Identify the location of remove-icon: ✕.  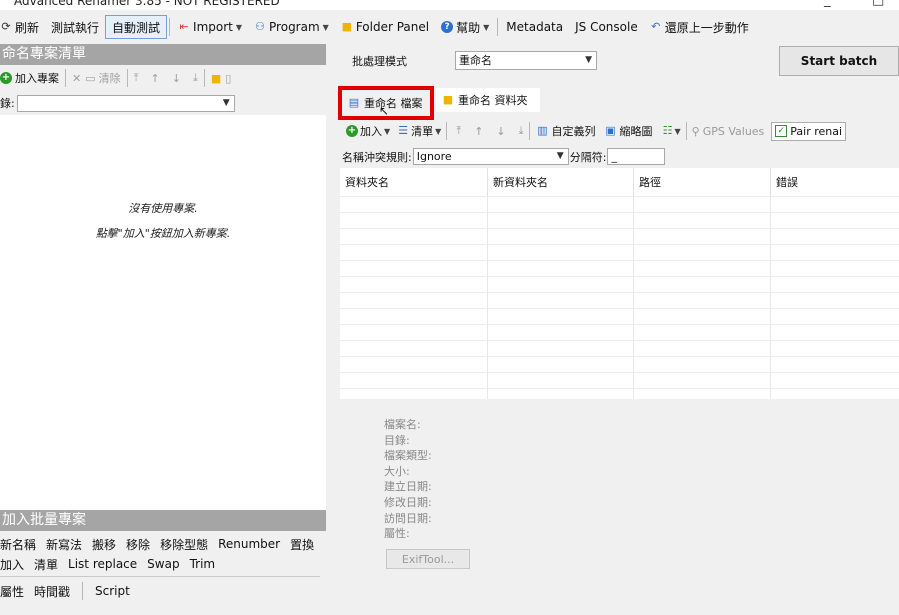
(76, 78).